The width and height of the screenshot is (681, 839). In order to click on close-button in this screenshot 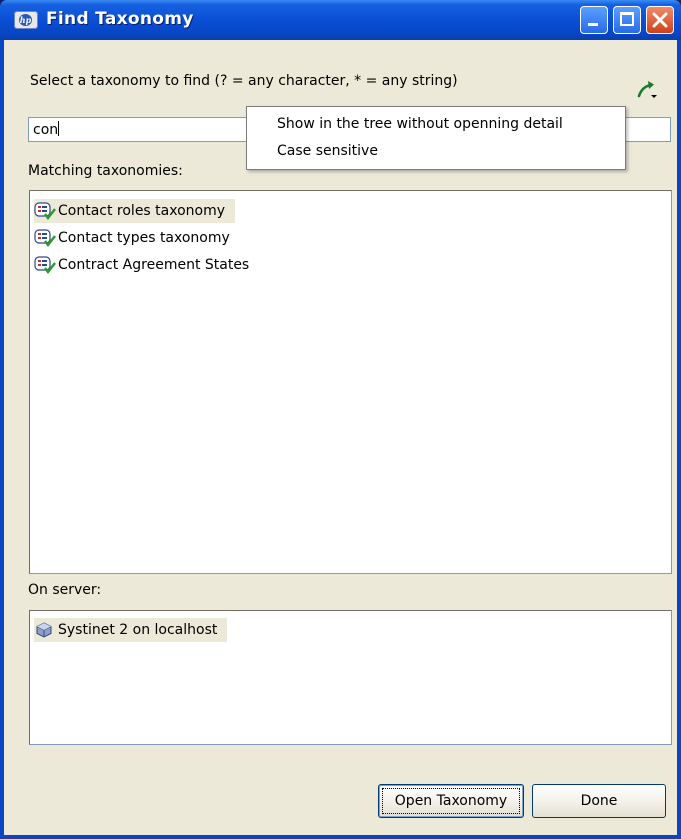, I will do `click(660, 20)`.